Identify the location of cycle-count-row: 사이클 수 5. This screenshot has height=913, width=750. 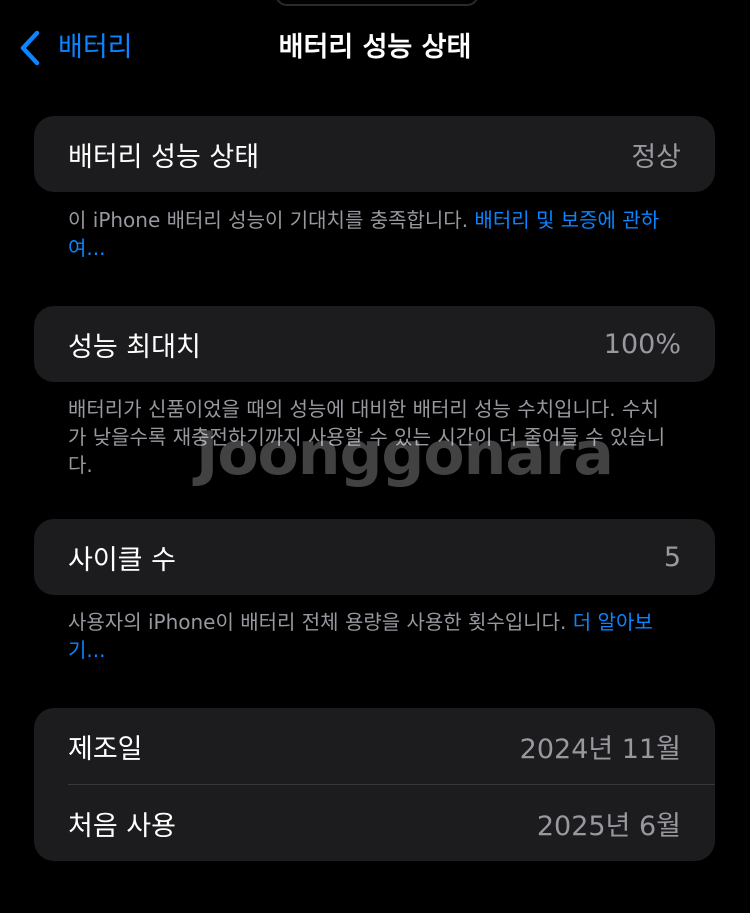
(374, 557).